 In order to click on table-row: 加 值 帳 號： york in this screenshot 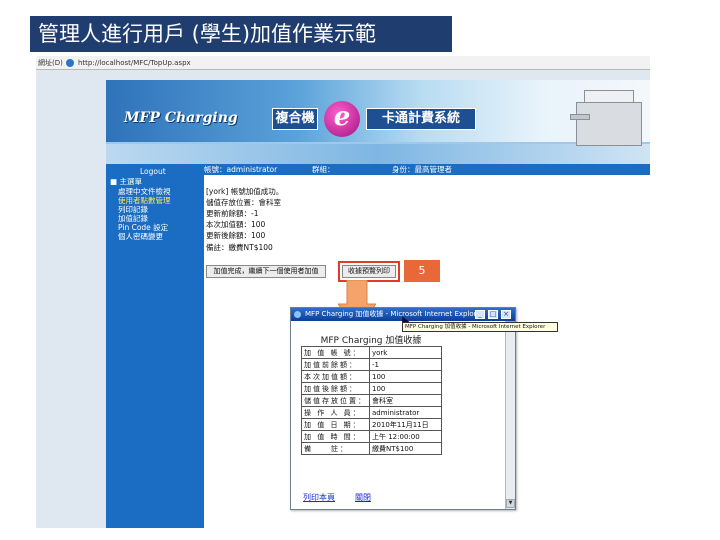, I will do `click(371, 352)`.